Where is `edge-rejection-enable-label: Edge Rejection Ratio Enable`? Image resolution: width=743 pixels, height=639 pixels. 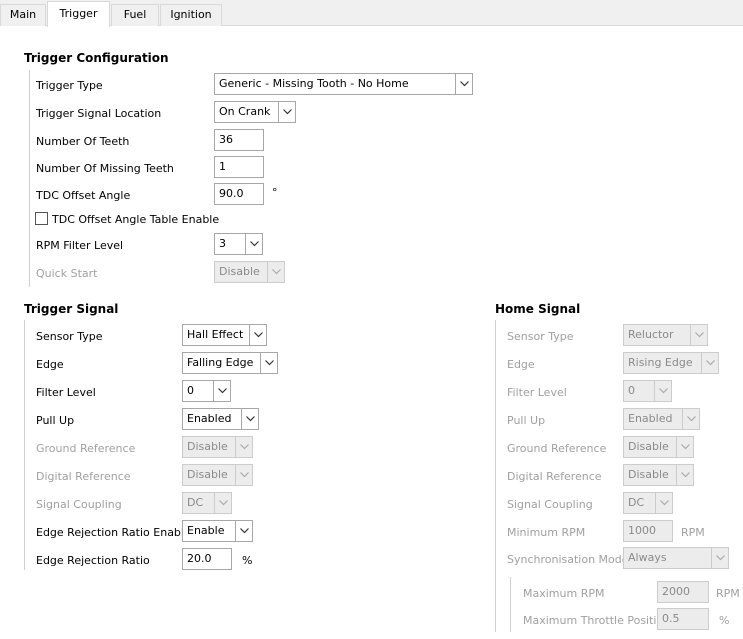
edge-rejection-enable-label: Edge Rejection Ratio Enable is located at coordinates (113, 532).